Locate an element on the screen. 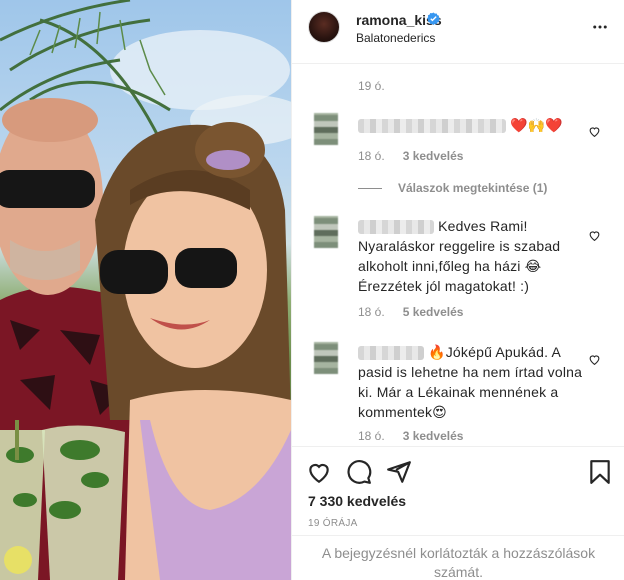 This screenshot has width=624, height=580. comment-time: 19 ó. is located at coordinates (371, 86).